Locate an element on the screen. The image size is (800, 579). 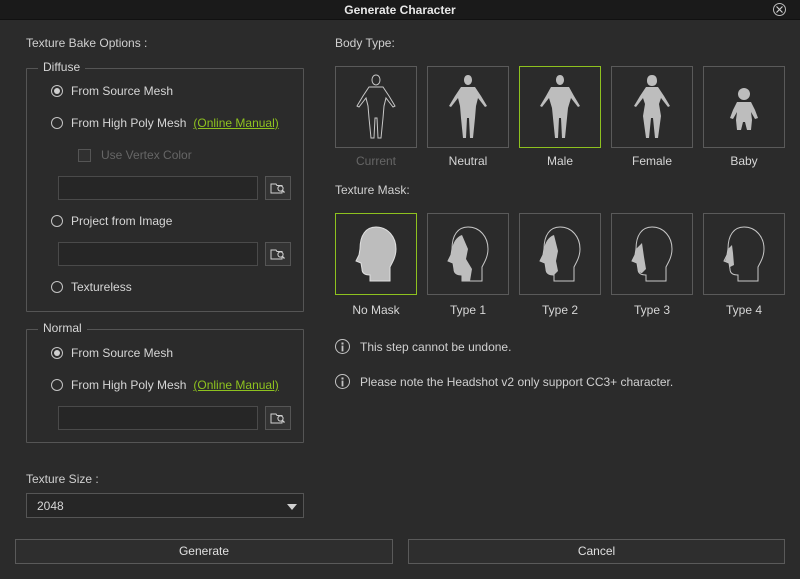
texture-mask-label-type-3: Type 3 is located at coordinates (652, 310).